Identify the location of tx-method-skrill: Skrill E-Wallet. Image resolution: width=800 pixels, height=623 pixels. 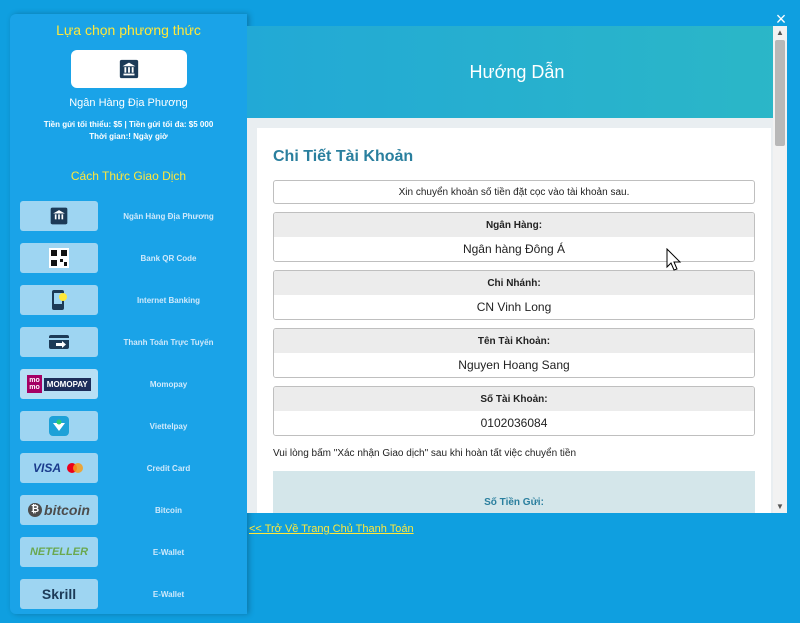
(128, 594).